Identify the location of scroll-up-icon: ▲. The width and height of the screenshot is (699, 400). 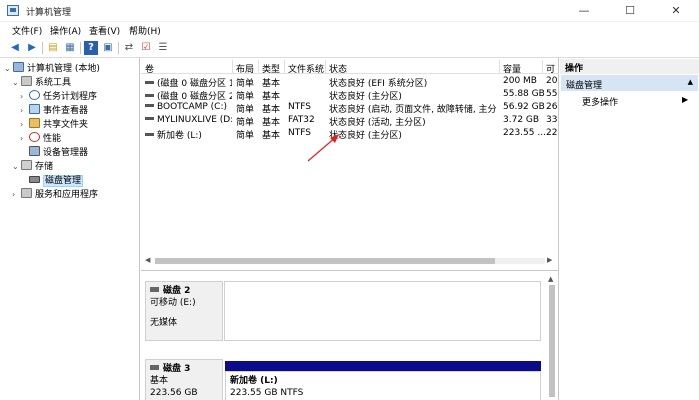
(550, 279).